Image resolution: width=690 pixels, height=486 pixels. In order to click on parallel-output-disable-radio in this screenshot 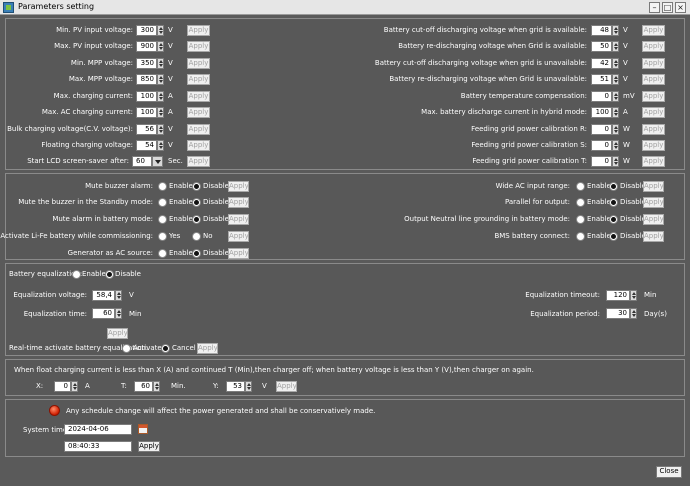, I will do `click(613, 202)`.